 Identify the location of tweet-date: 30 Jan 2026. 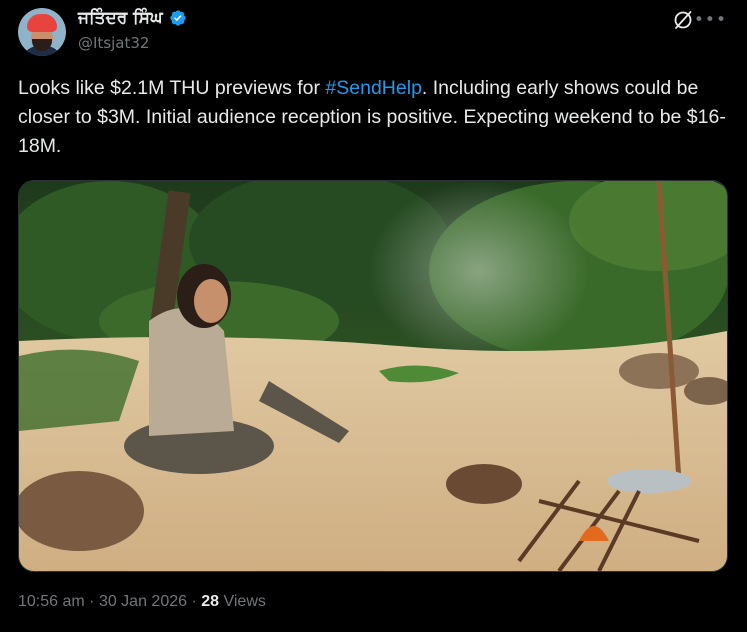
(143, 601).